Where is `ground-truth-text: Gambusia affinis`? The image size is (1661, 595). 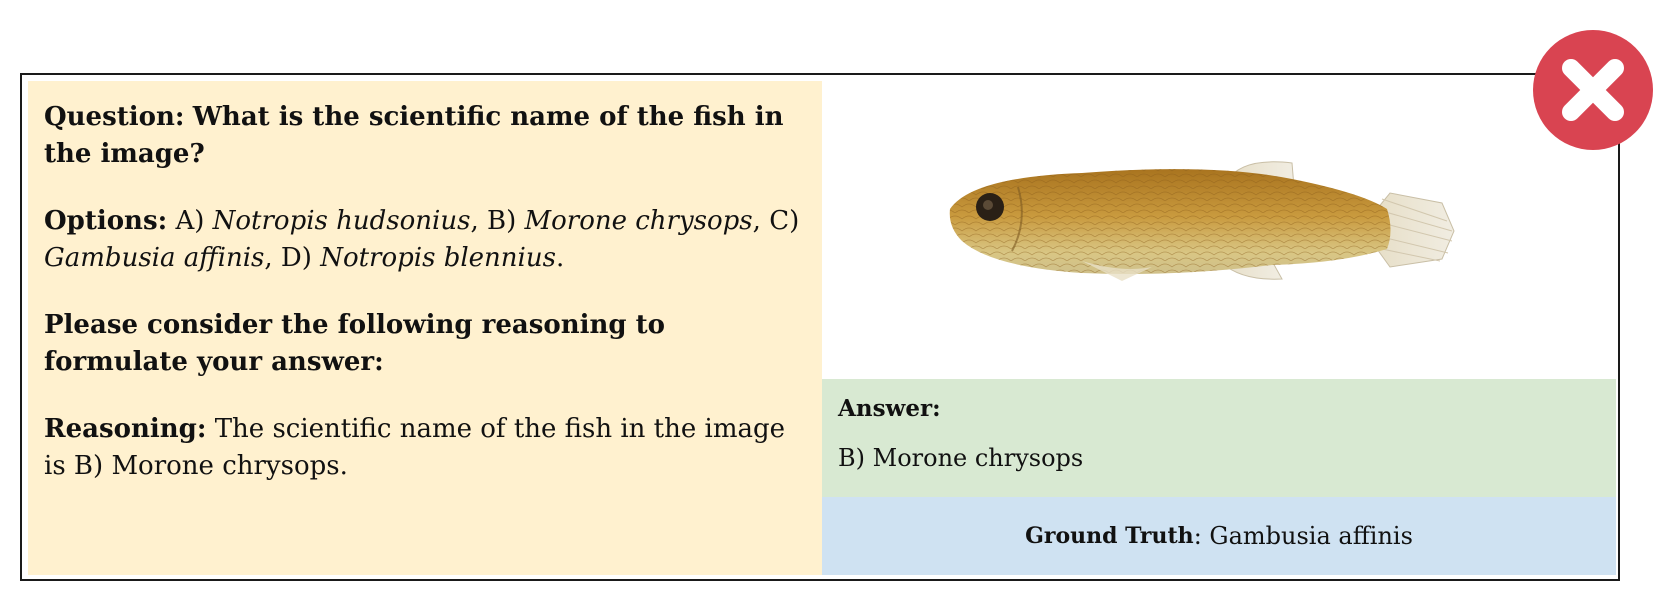 ground-truth-text: Gambusia affinis is located at coordinates (1311, 536).